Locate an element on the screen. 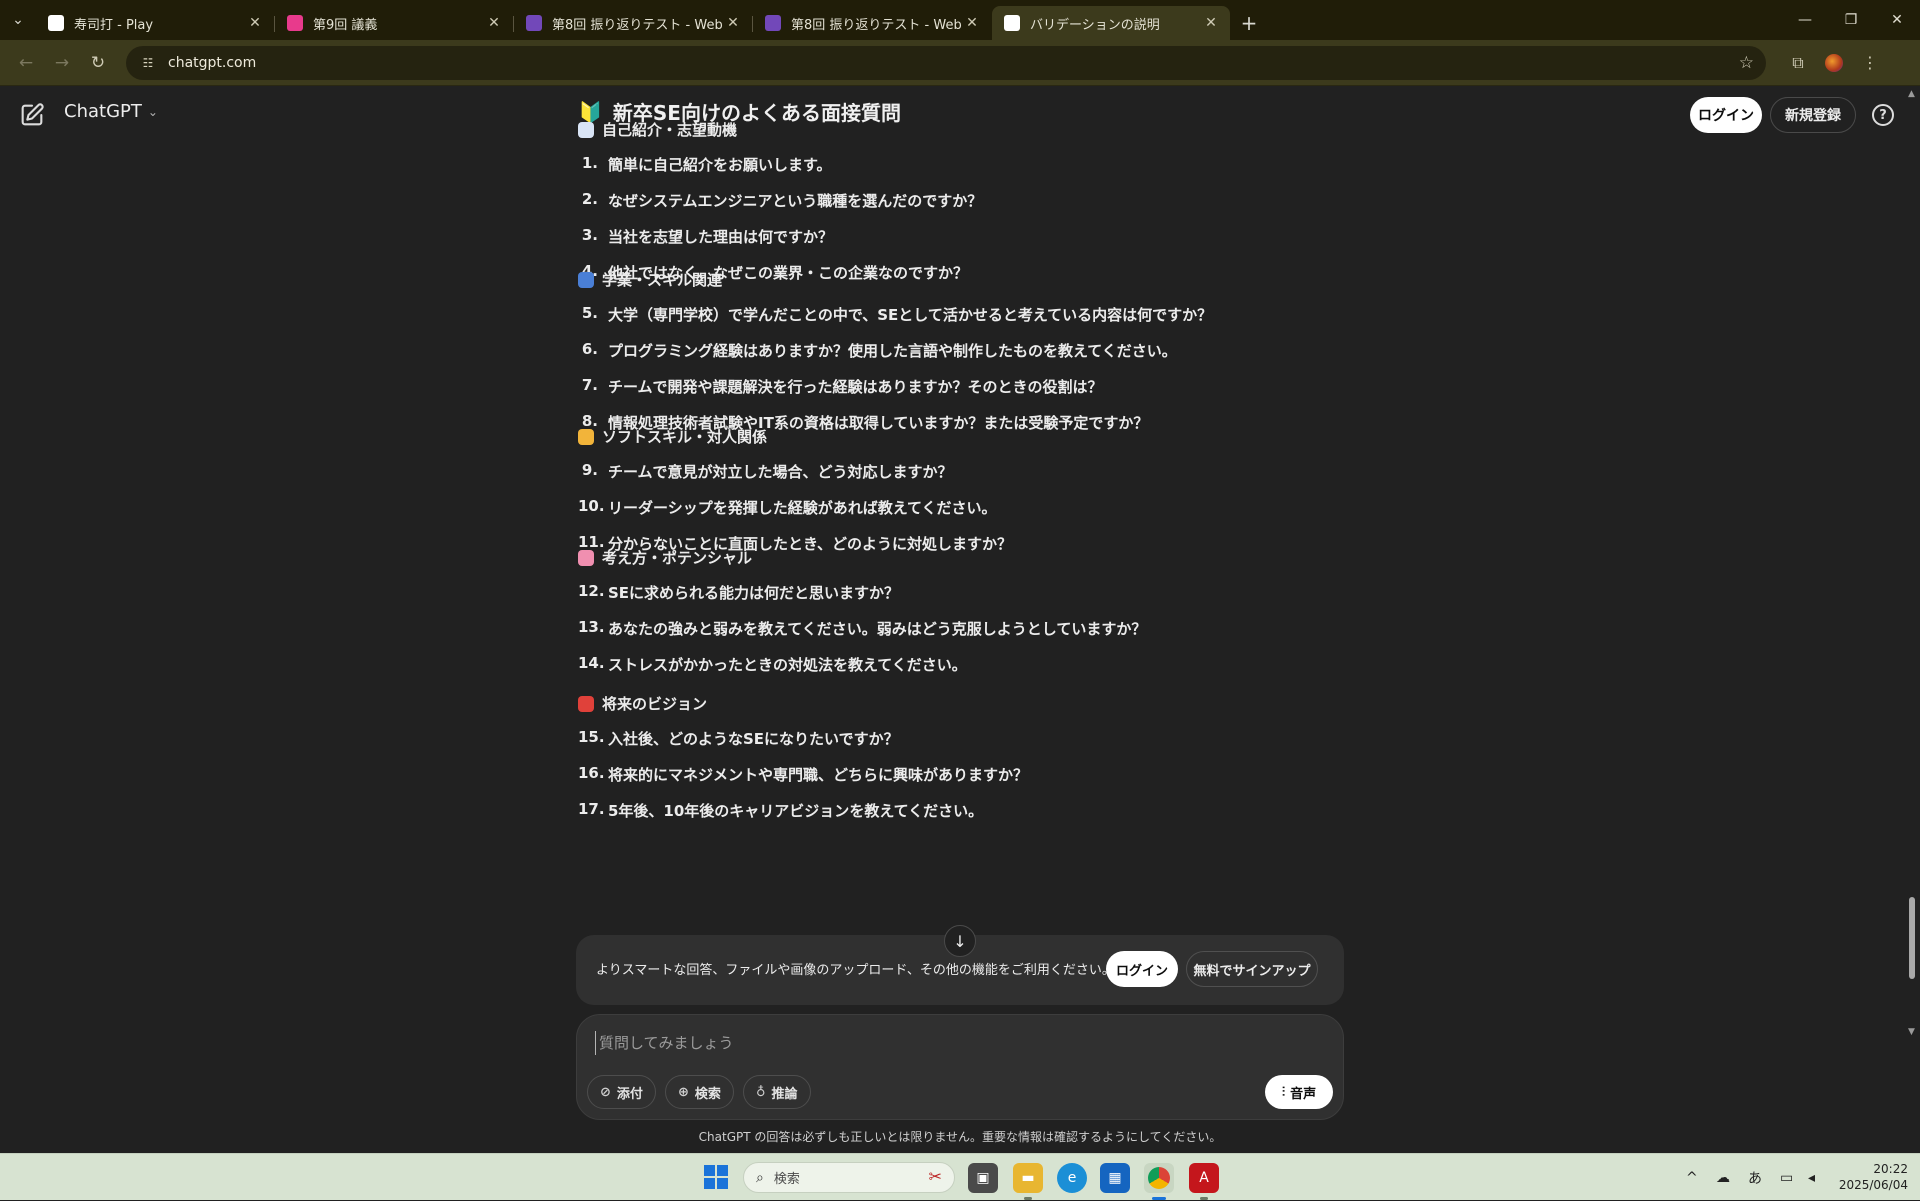 The image size is (1920, 1201). prompt-input is located at coordinates (945, 1043).